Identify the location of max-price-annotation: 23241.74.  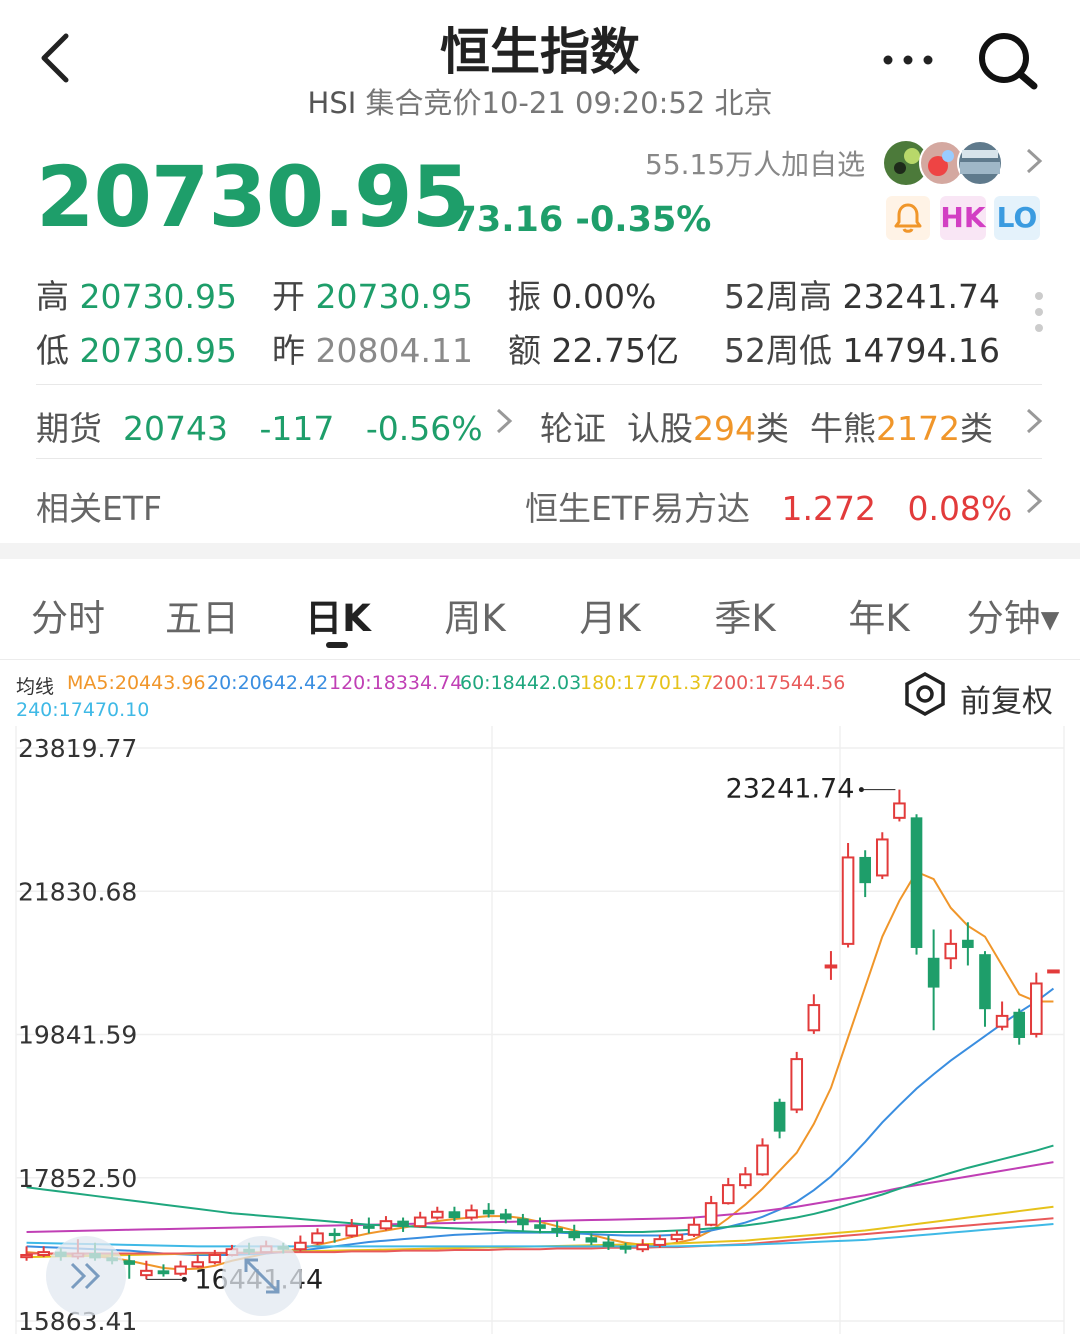
(790, 789).